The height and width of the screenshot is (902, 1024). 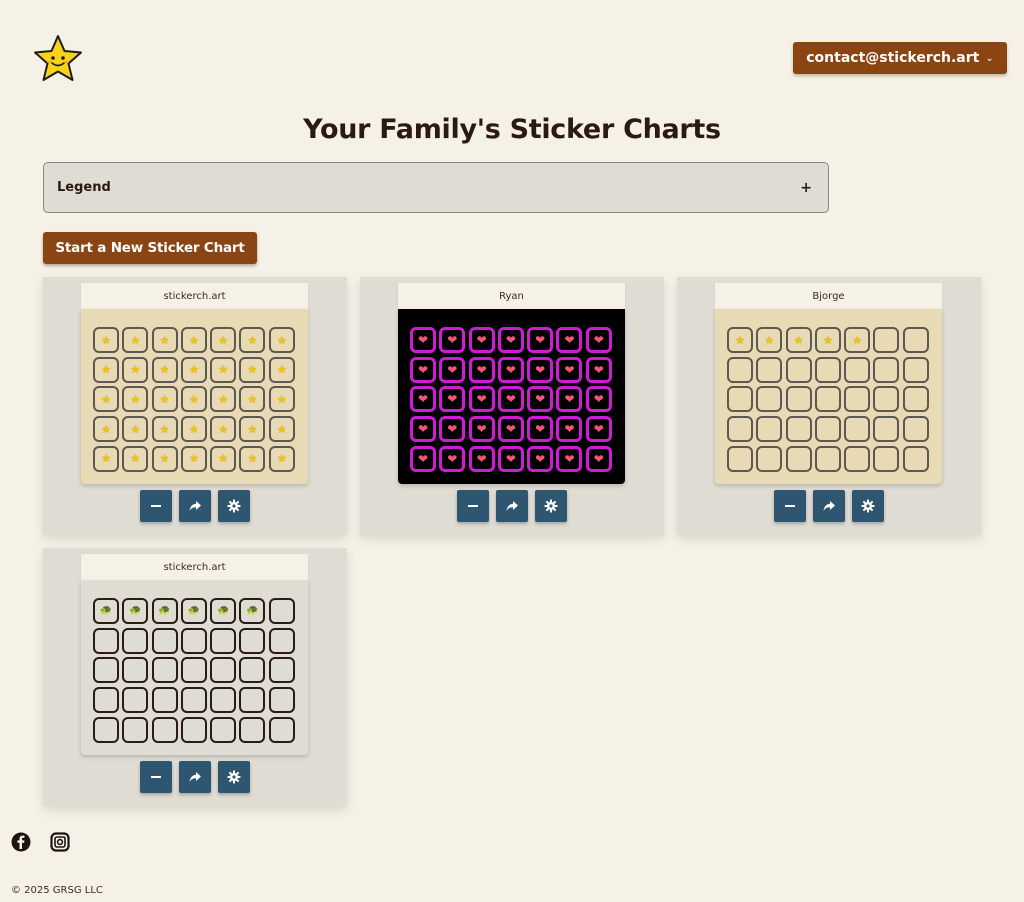 What do you see at coordinates (900, 58) in the screenshot?
I see `account-menu-button: contact@stickerch.art ⌄` at bounding box center [900, 58].